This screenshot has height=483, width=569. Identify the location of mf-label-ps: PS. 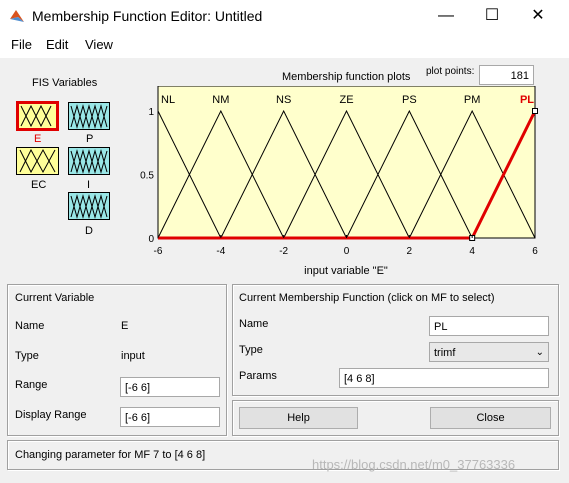
(409, 100).